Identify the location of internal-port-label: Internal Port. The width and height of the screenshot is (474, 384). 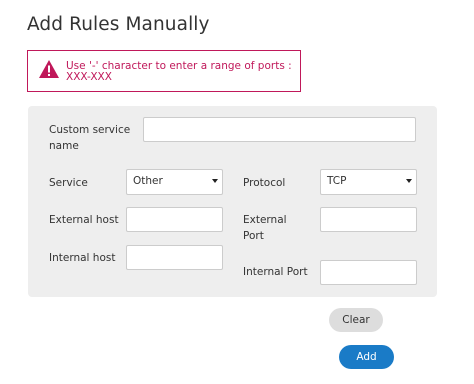
(275, 272).